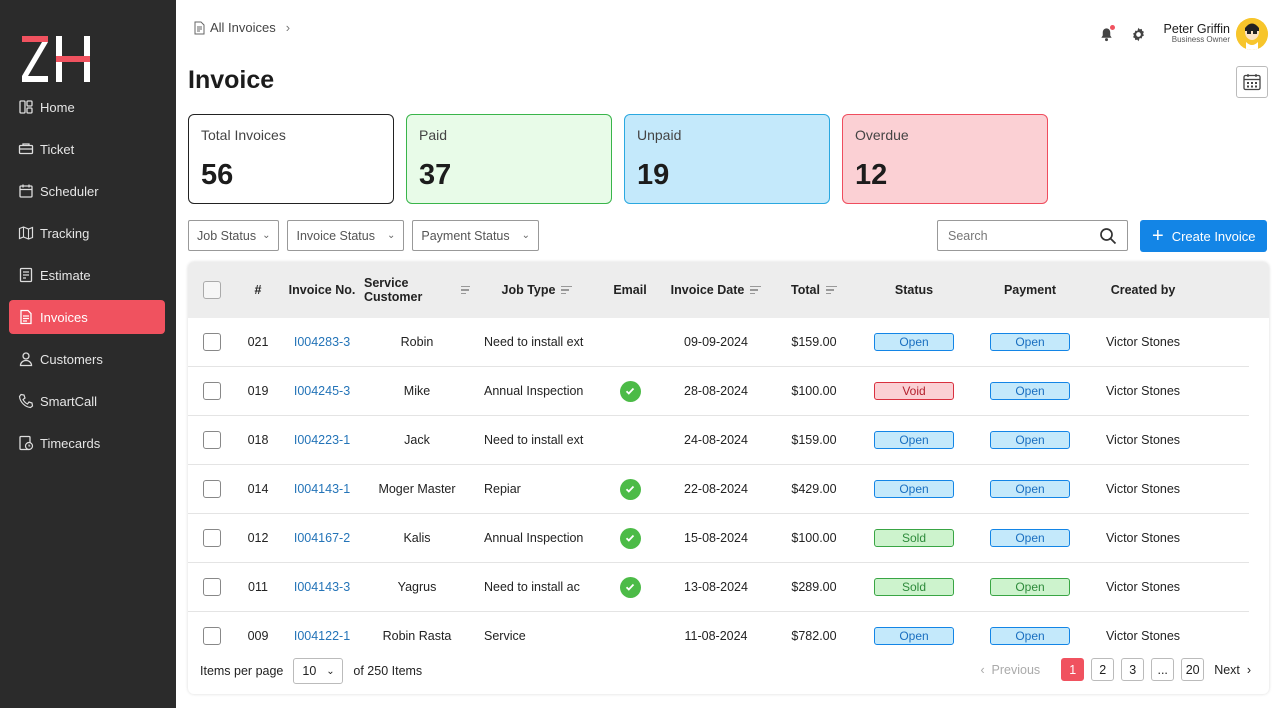 This screenshot has width=1280, height=708. What do you see at coordinates (433, 135) in the screenshot?
I see `stat-label: Paid` at bounding box center [433, 135].